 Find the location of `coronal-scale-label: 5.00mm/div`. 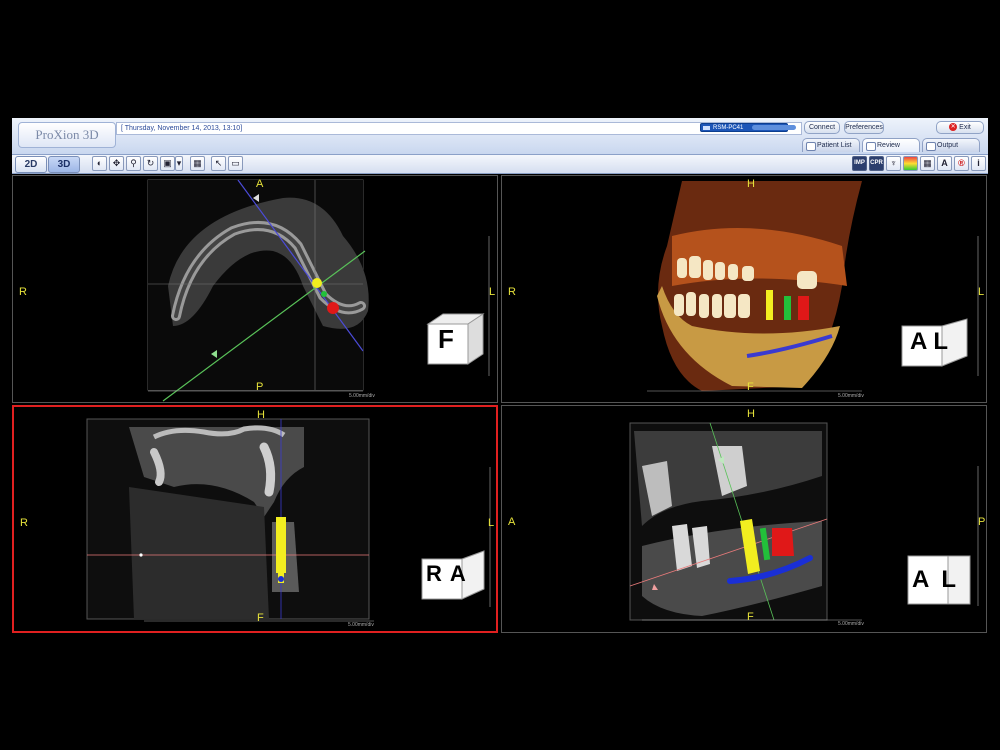

coronal-scale-label: 5.00mm/div is located at coordinates (361, 625).